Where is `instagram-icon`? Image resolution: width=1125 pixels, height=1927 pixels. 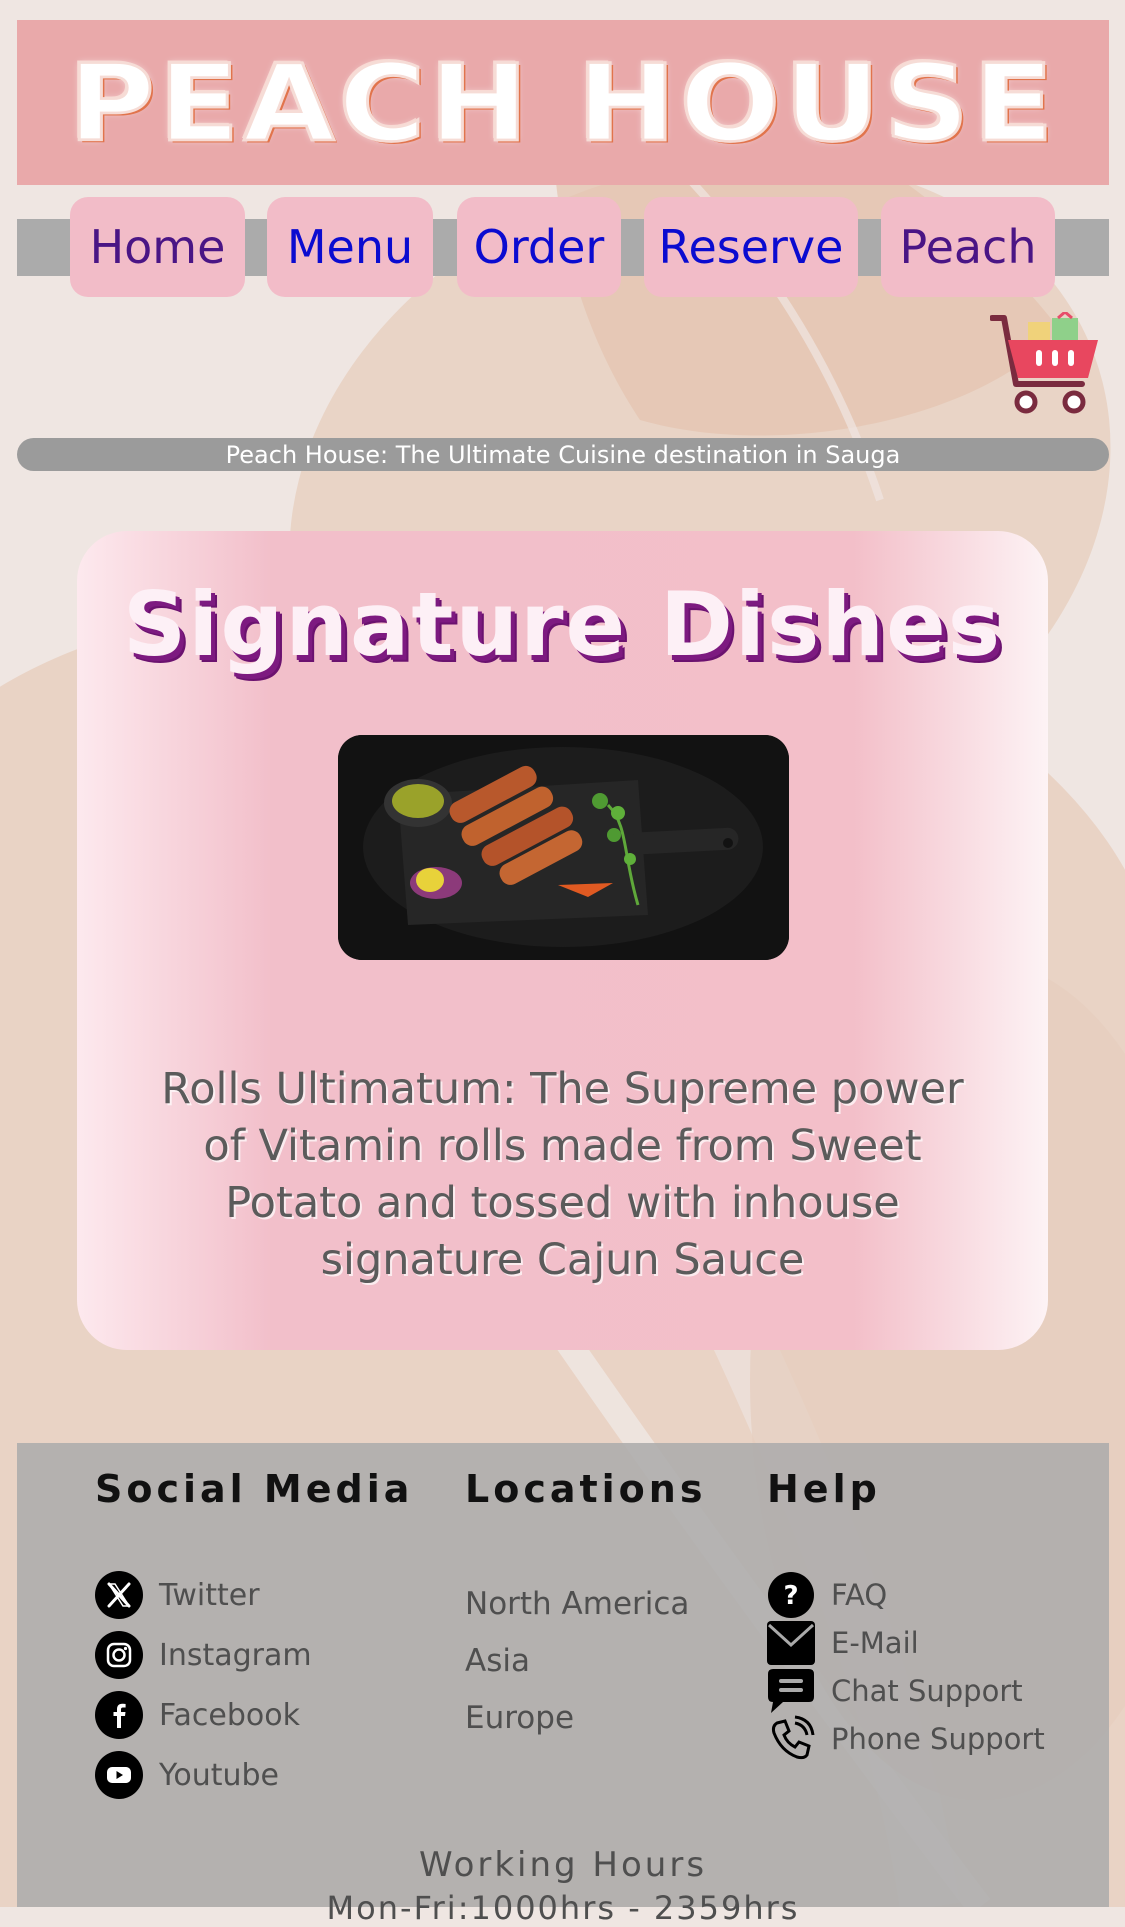
instagram-icon is located at coordinates (119, 1655).